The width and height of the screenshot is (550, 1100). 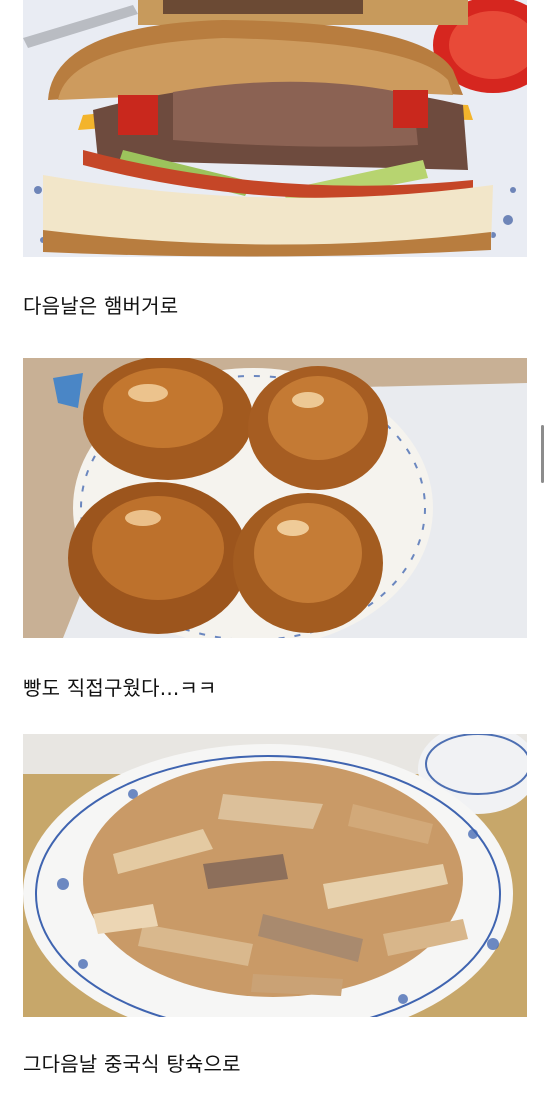 I want to click on caption-buns: 빵도 직접구웠다...ㅋㅋ, so click(x=120, y=688).